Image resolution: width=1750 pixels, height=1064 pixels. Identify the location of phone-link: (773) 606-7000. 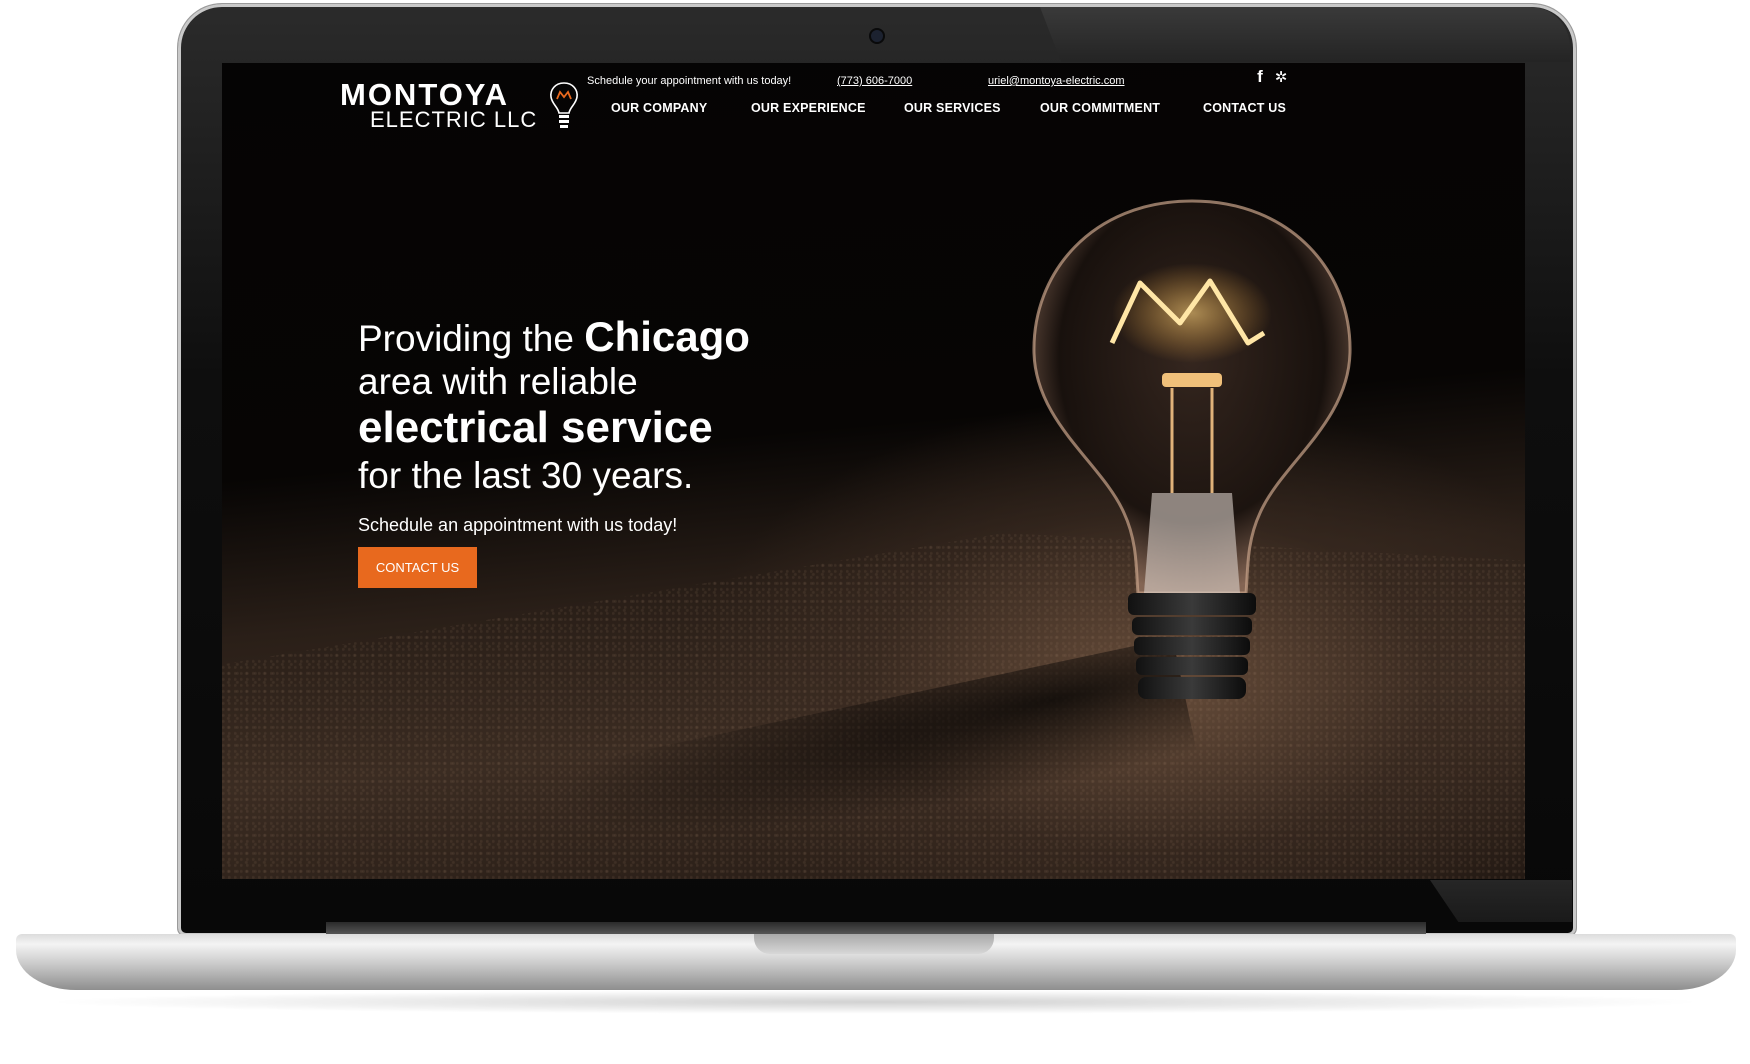
(874, 81).